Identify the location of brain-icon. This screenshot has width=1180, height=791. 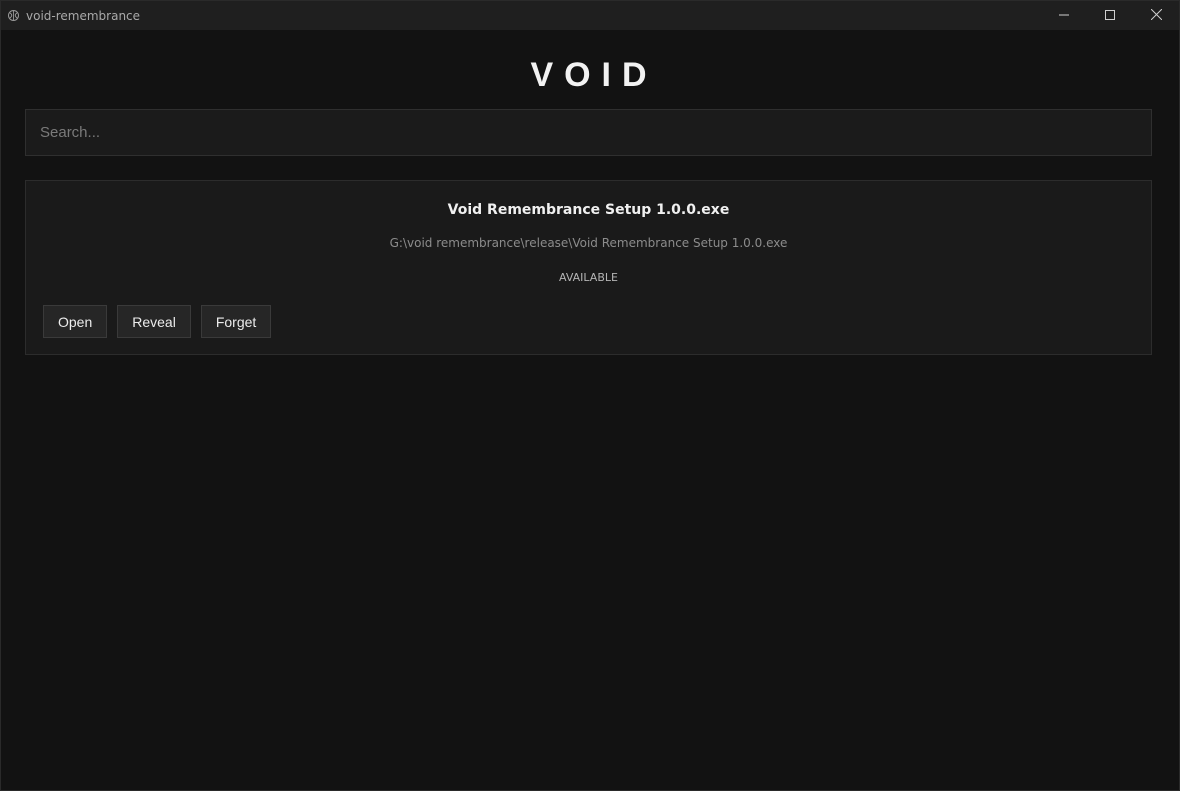
(13, 16).